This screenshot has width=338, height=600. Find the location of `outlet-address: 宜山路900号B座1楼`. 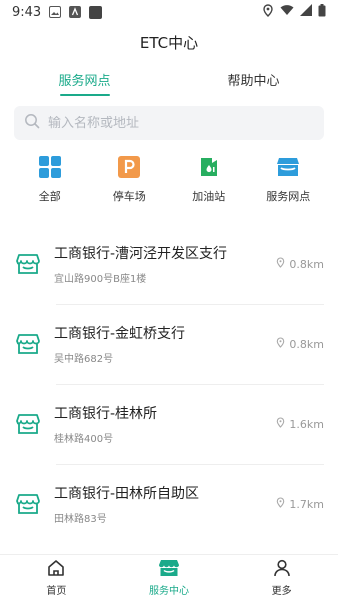

outlet-address: 宜山路900号B座1楼 is located at coordinates (100, 279).